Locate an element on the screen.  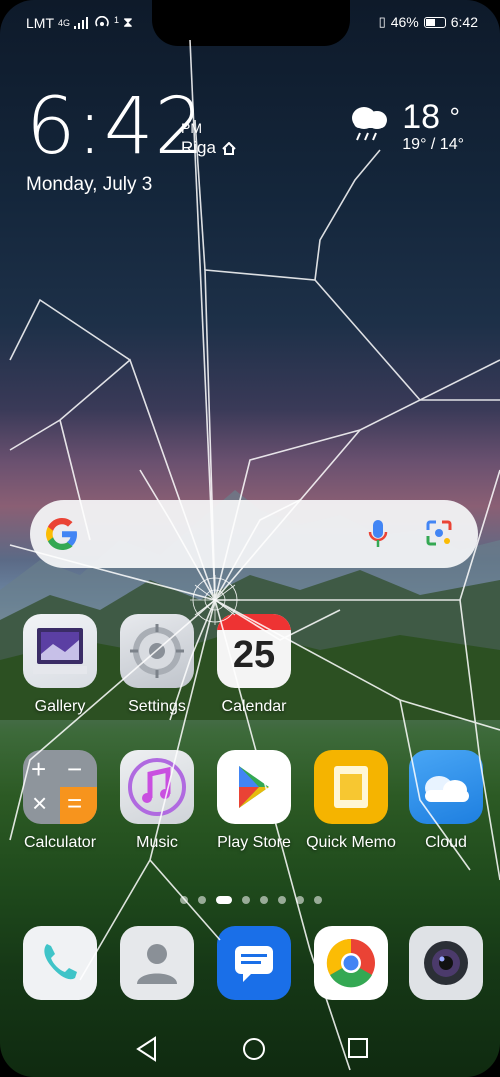
calendar-icon: 25 is located at coordinates (254, 651).